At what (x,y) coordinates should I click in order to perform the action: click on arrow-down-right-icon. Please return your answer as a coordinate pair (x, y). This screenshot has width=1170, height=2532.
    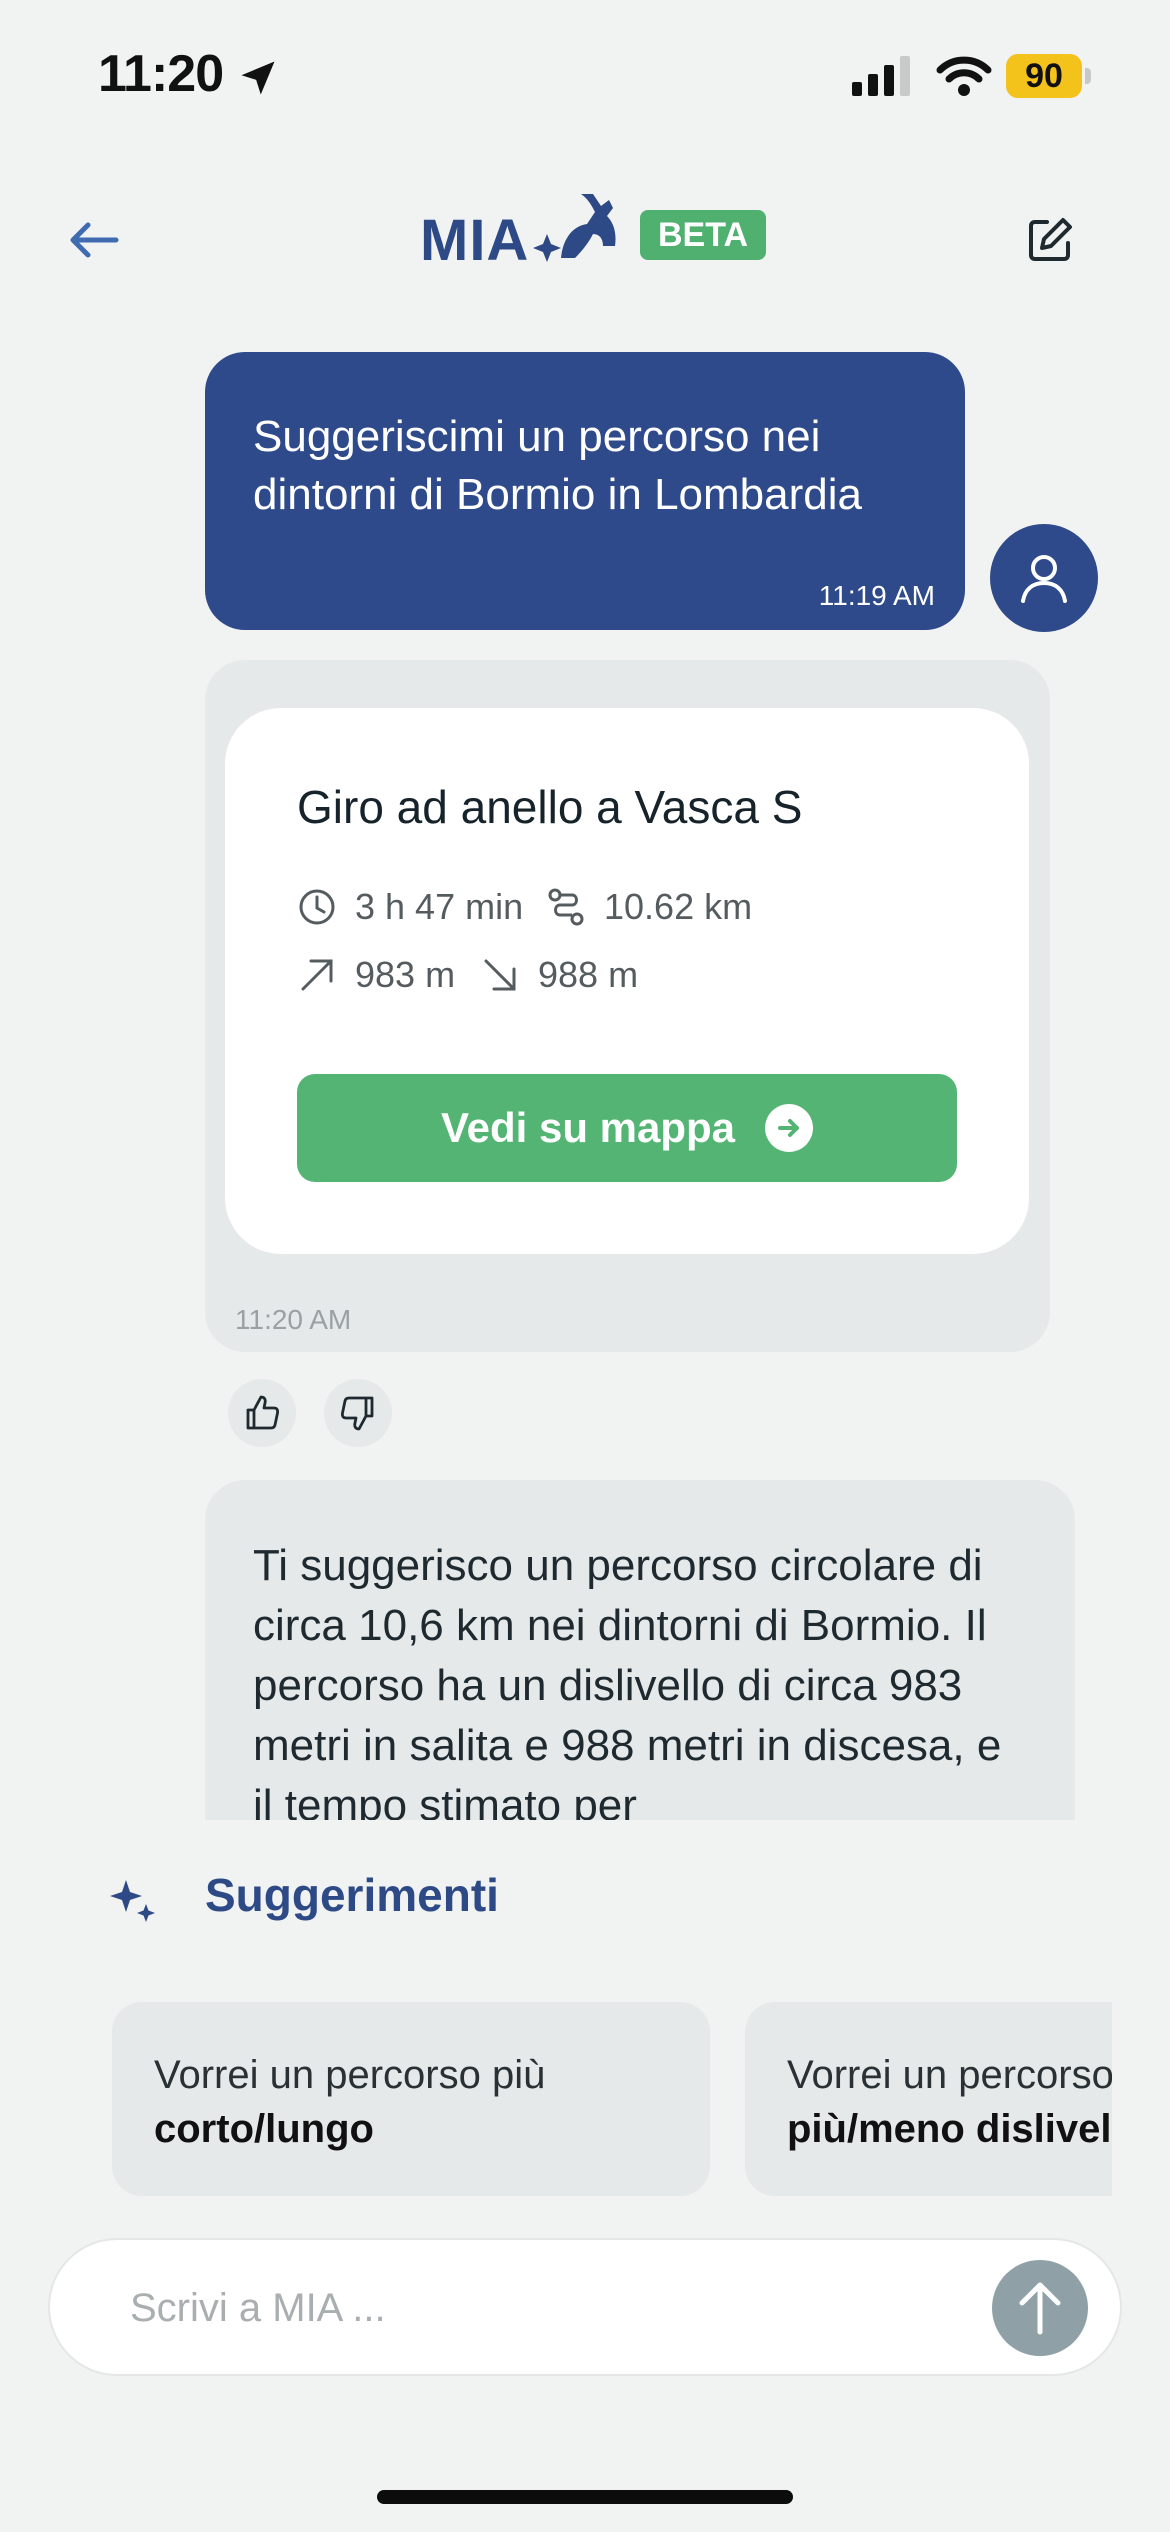
    Looking at the image, I should click on (500, 975).